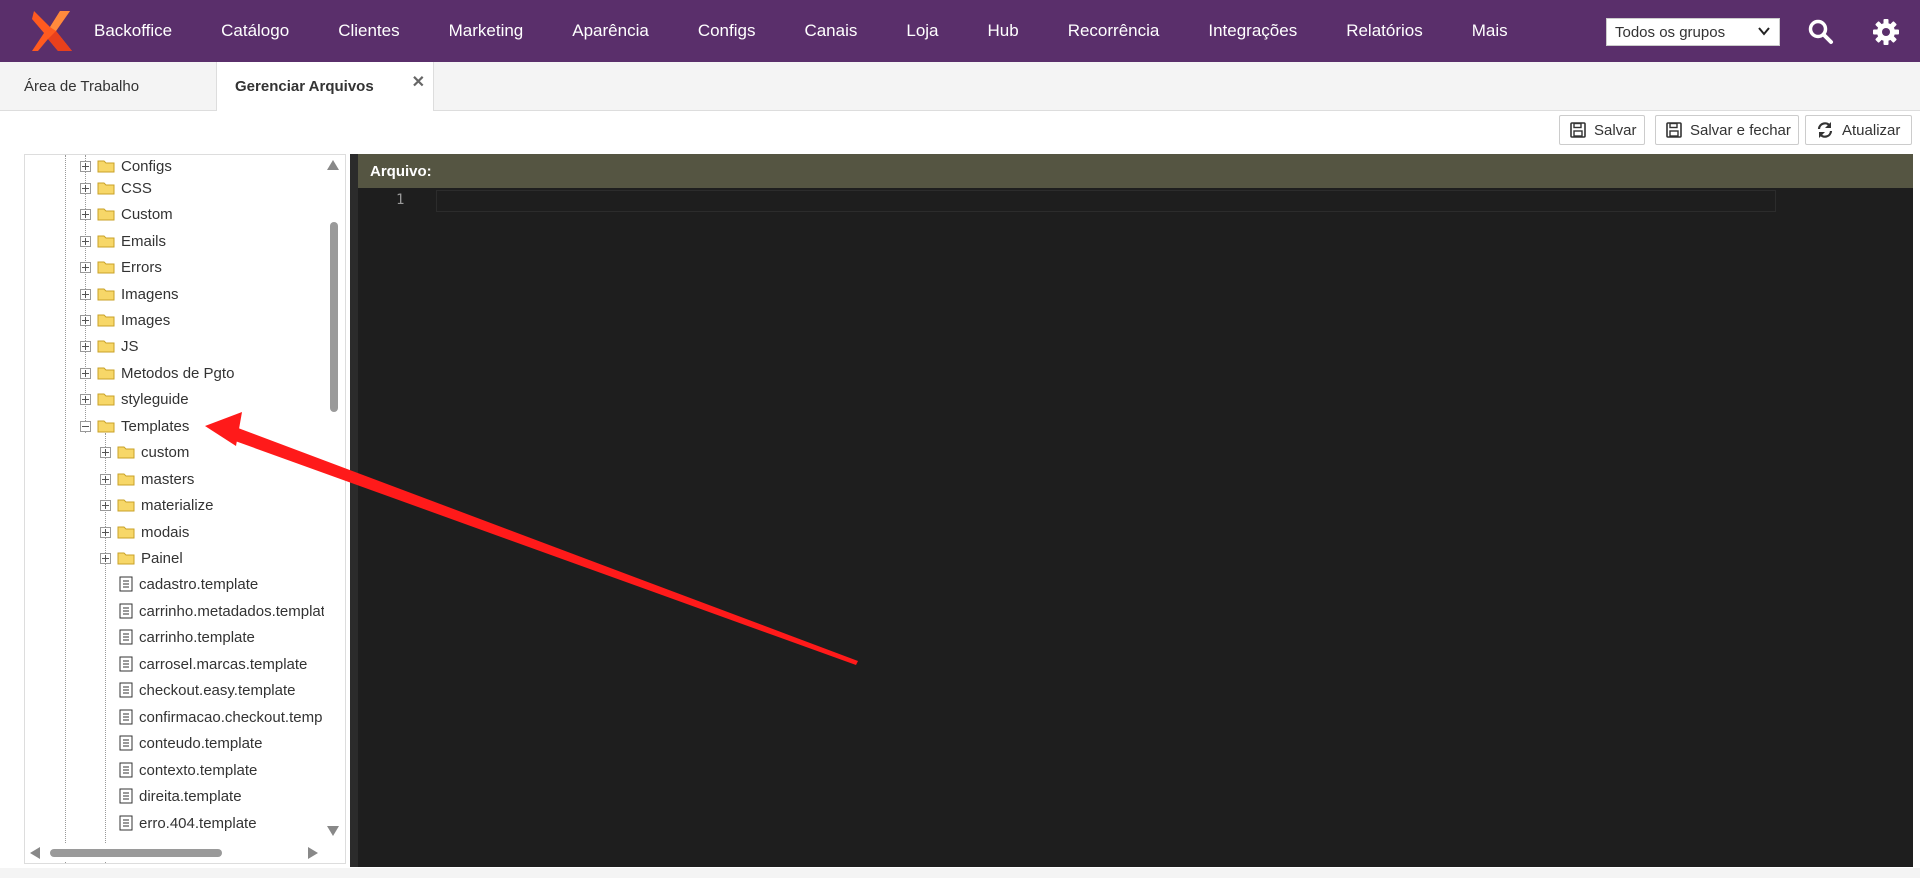  I want to click on tree-file: confirmacao.checkout.temp, so click(220, 717).